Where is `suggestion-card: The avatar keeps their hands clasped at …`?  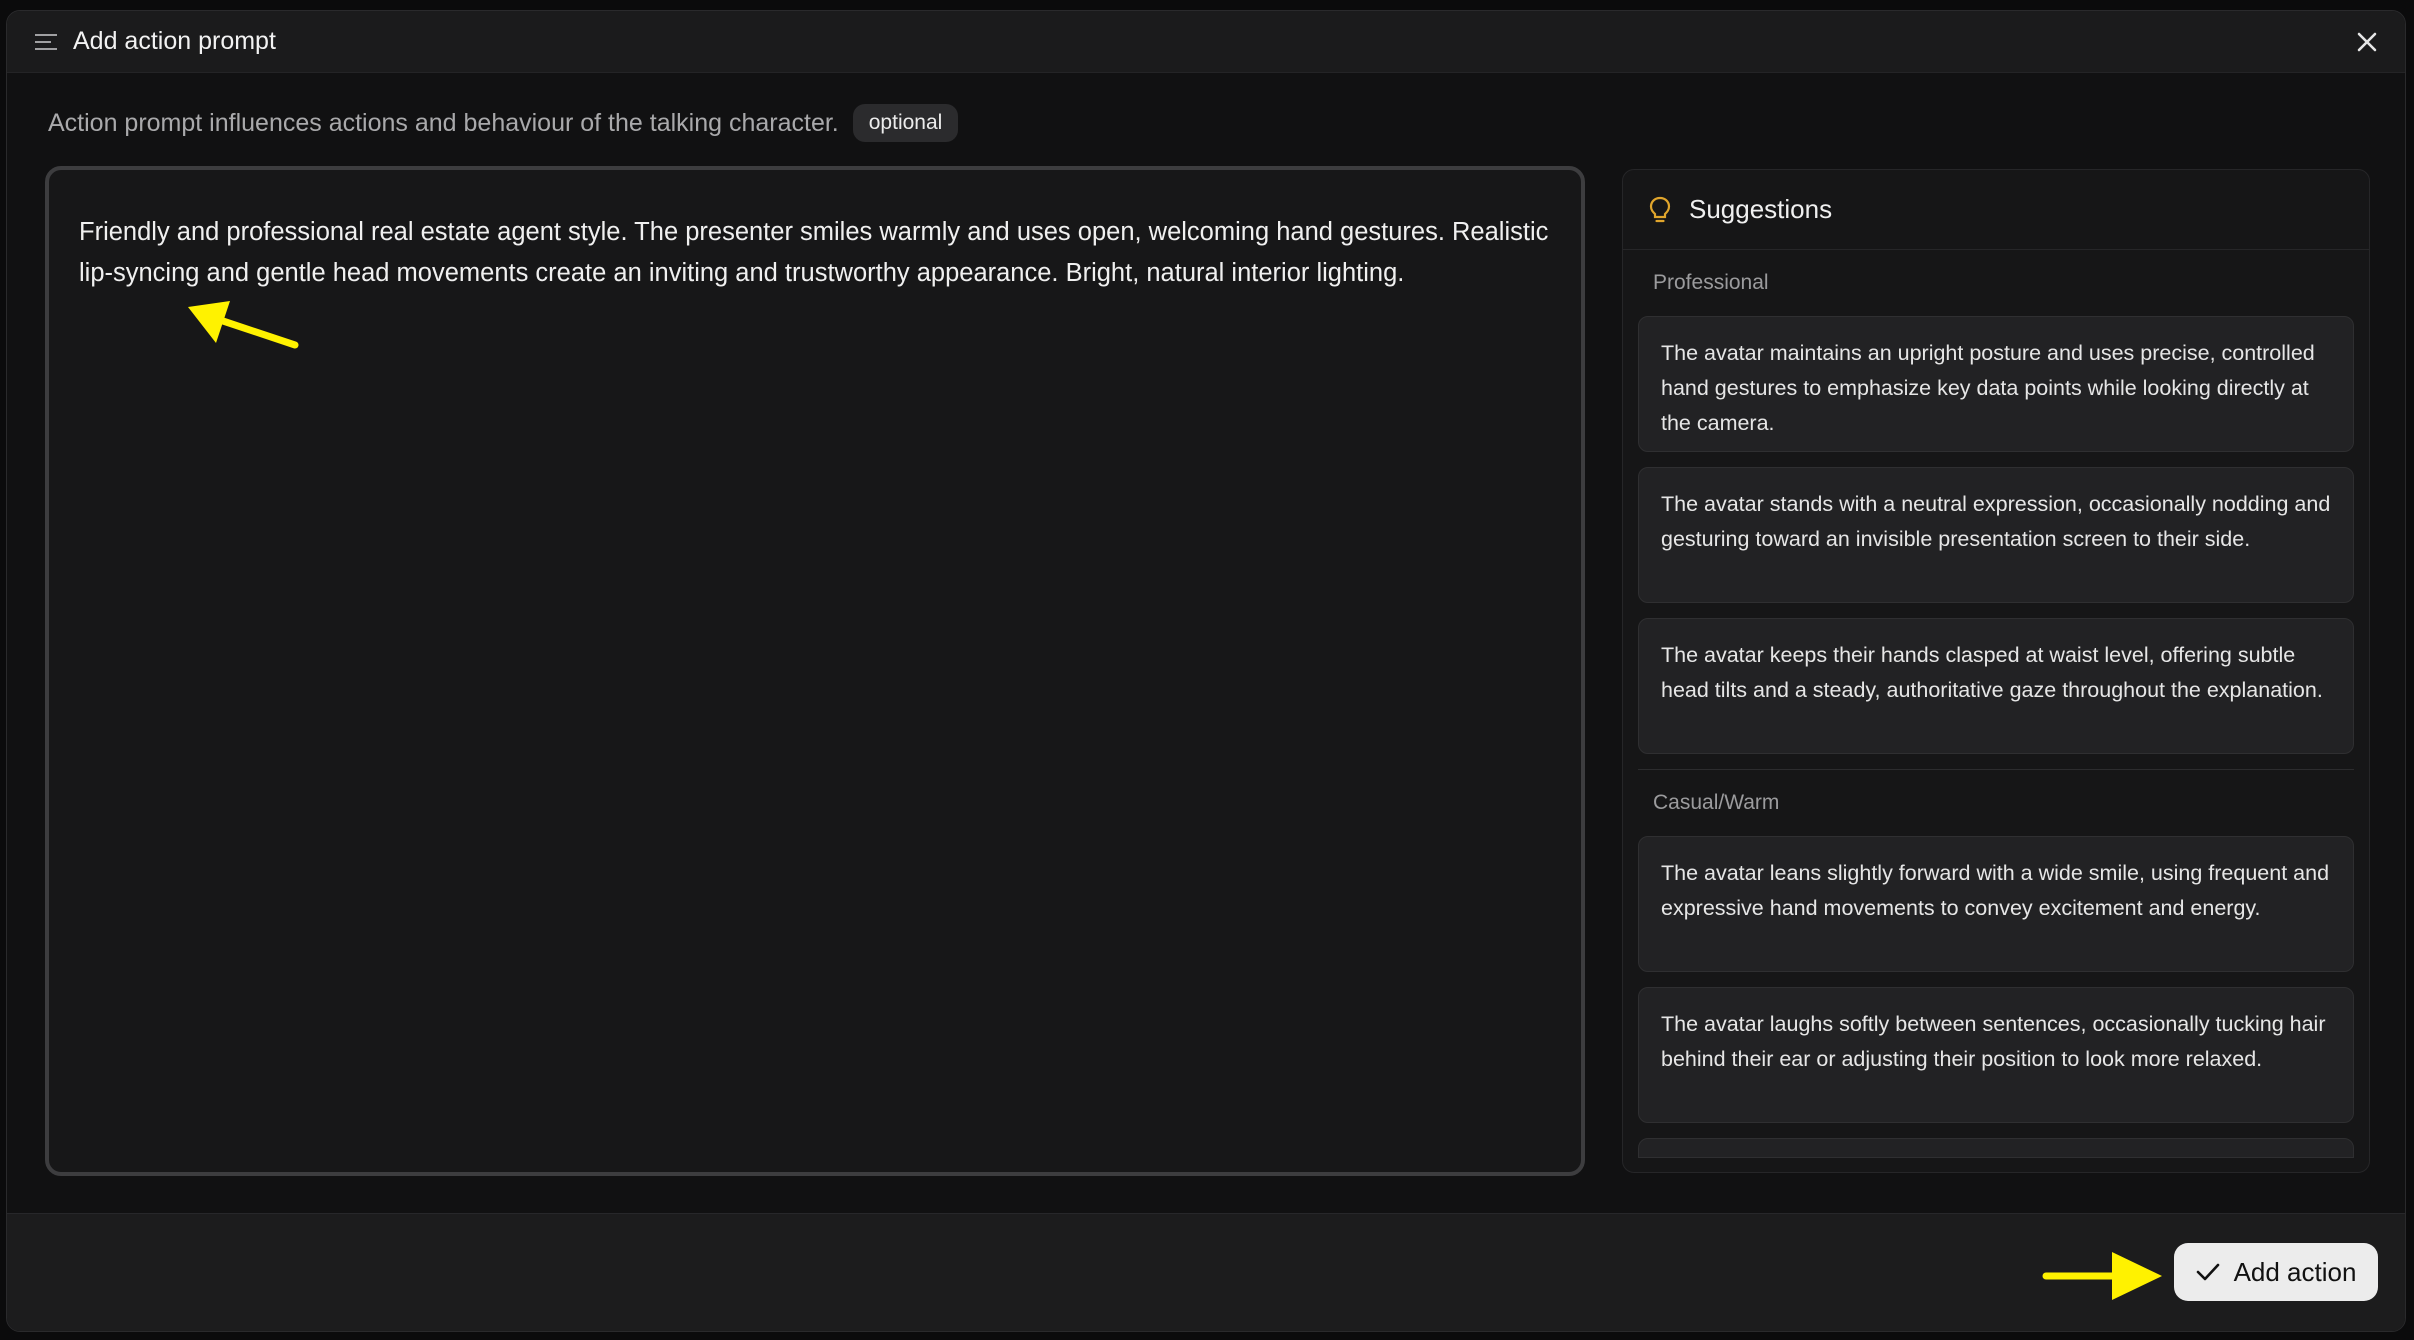 suggestion-card: The avatar keeps their hands clasped at … is located at coordinates (1996, 686).